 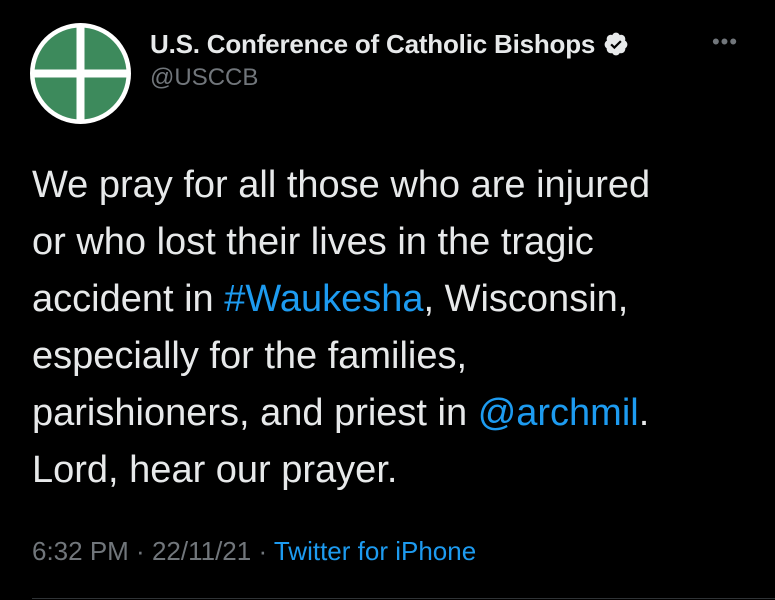 What do you see at coordinates (644, 413) in the screenshot?
I see `tweet-text-segment: .` at bounding box center [644, 413].